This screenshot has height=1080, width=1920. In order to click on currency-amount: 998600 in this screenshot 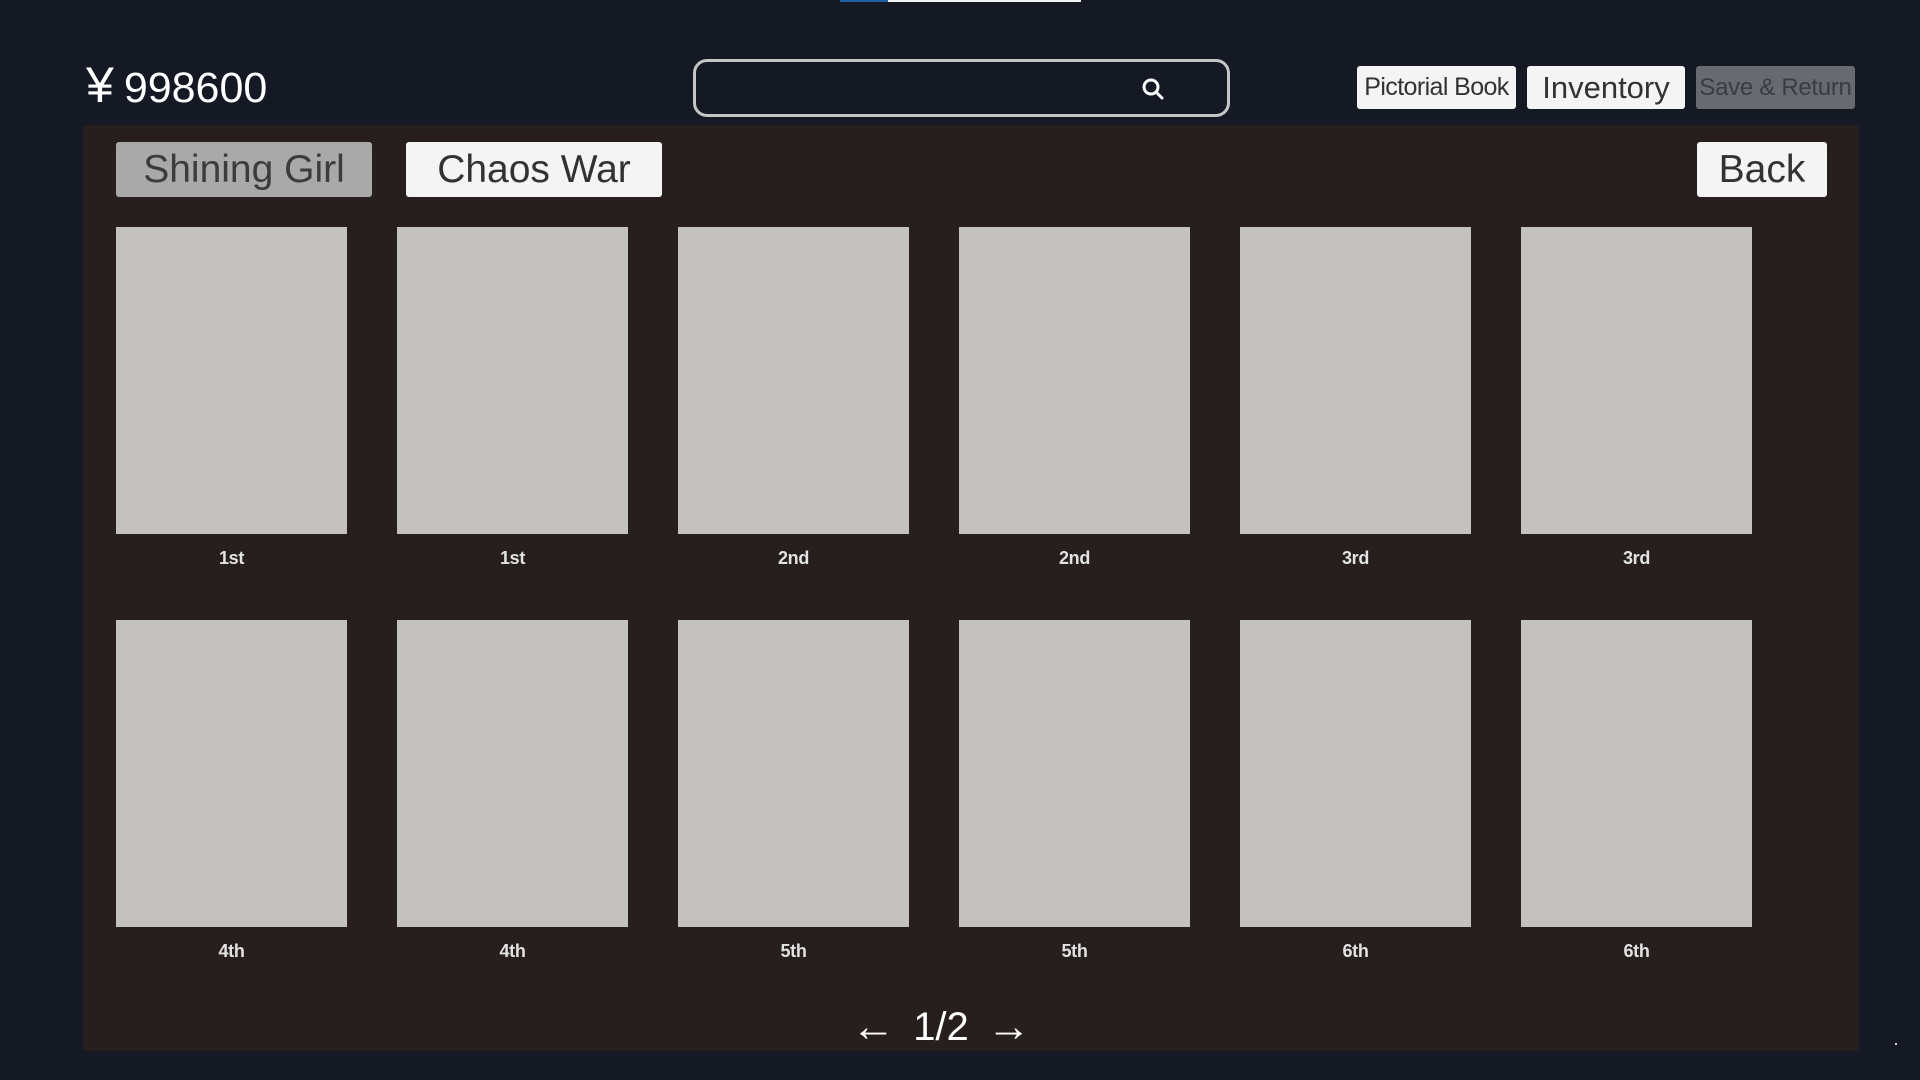, I will do `click(195, 88)`.